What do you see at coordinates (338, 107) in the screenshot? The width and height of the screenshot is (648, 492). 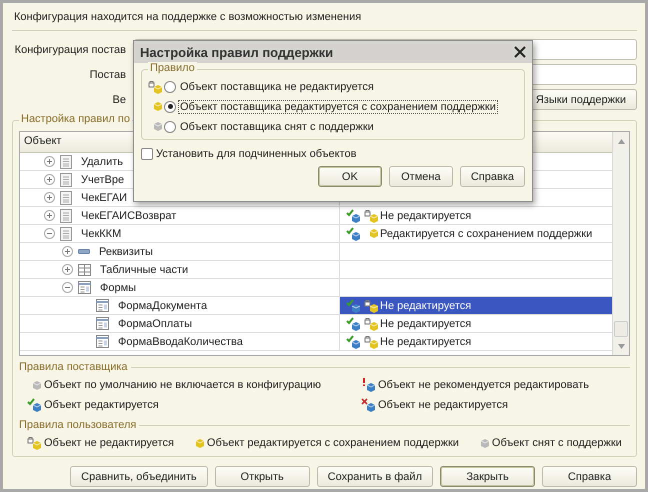 I see `radio-label: Объект поставщика редактируется с сохранением поддержки` at bounding box center [338, 107].